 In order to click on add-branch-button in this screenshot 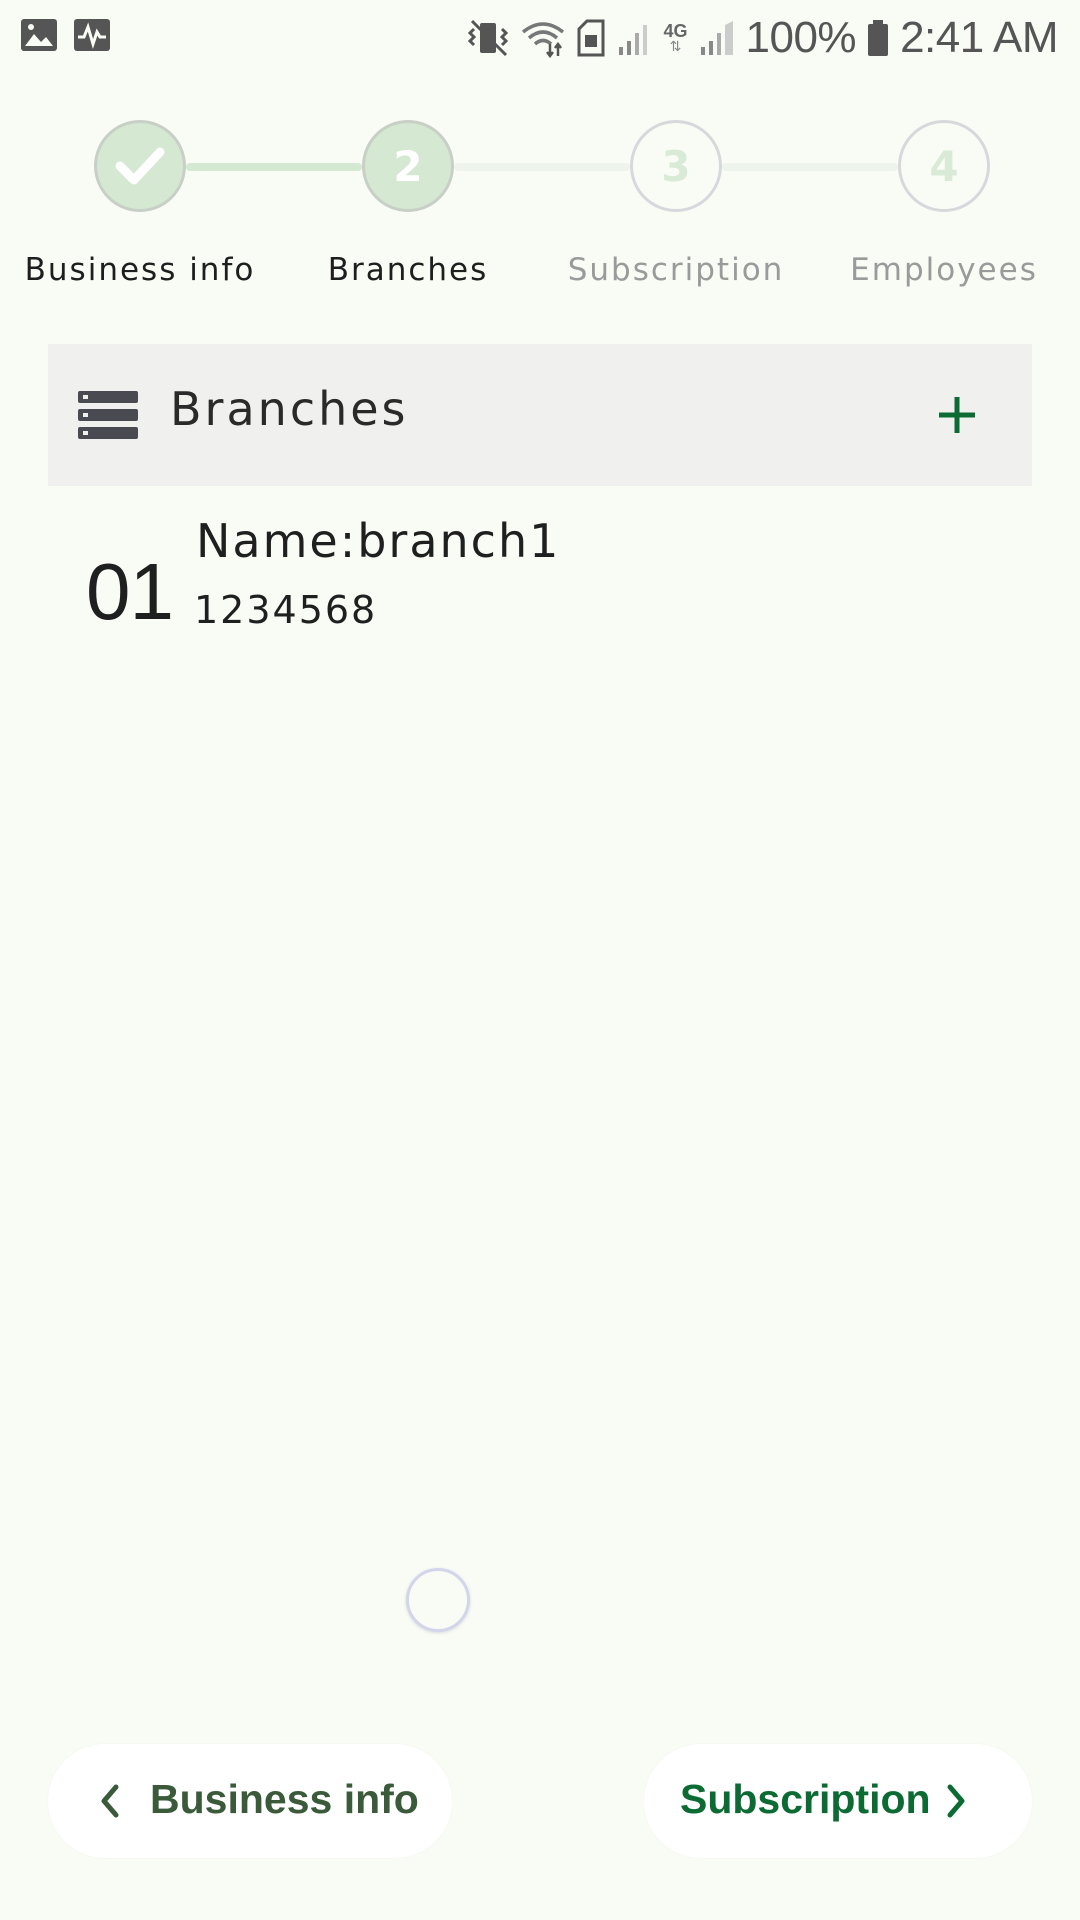, I will do `click(957, 415)`.